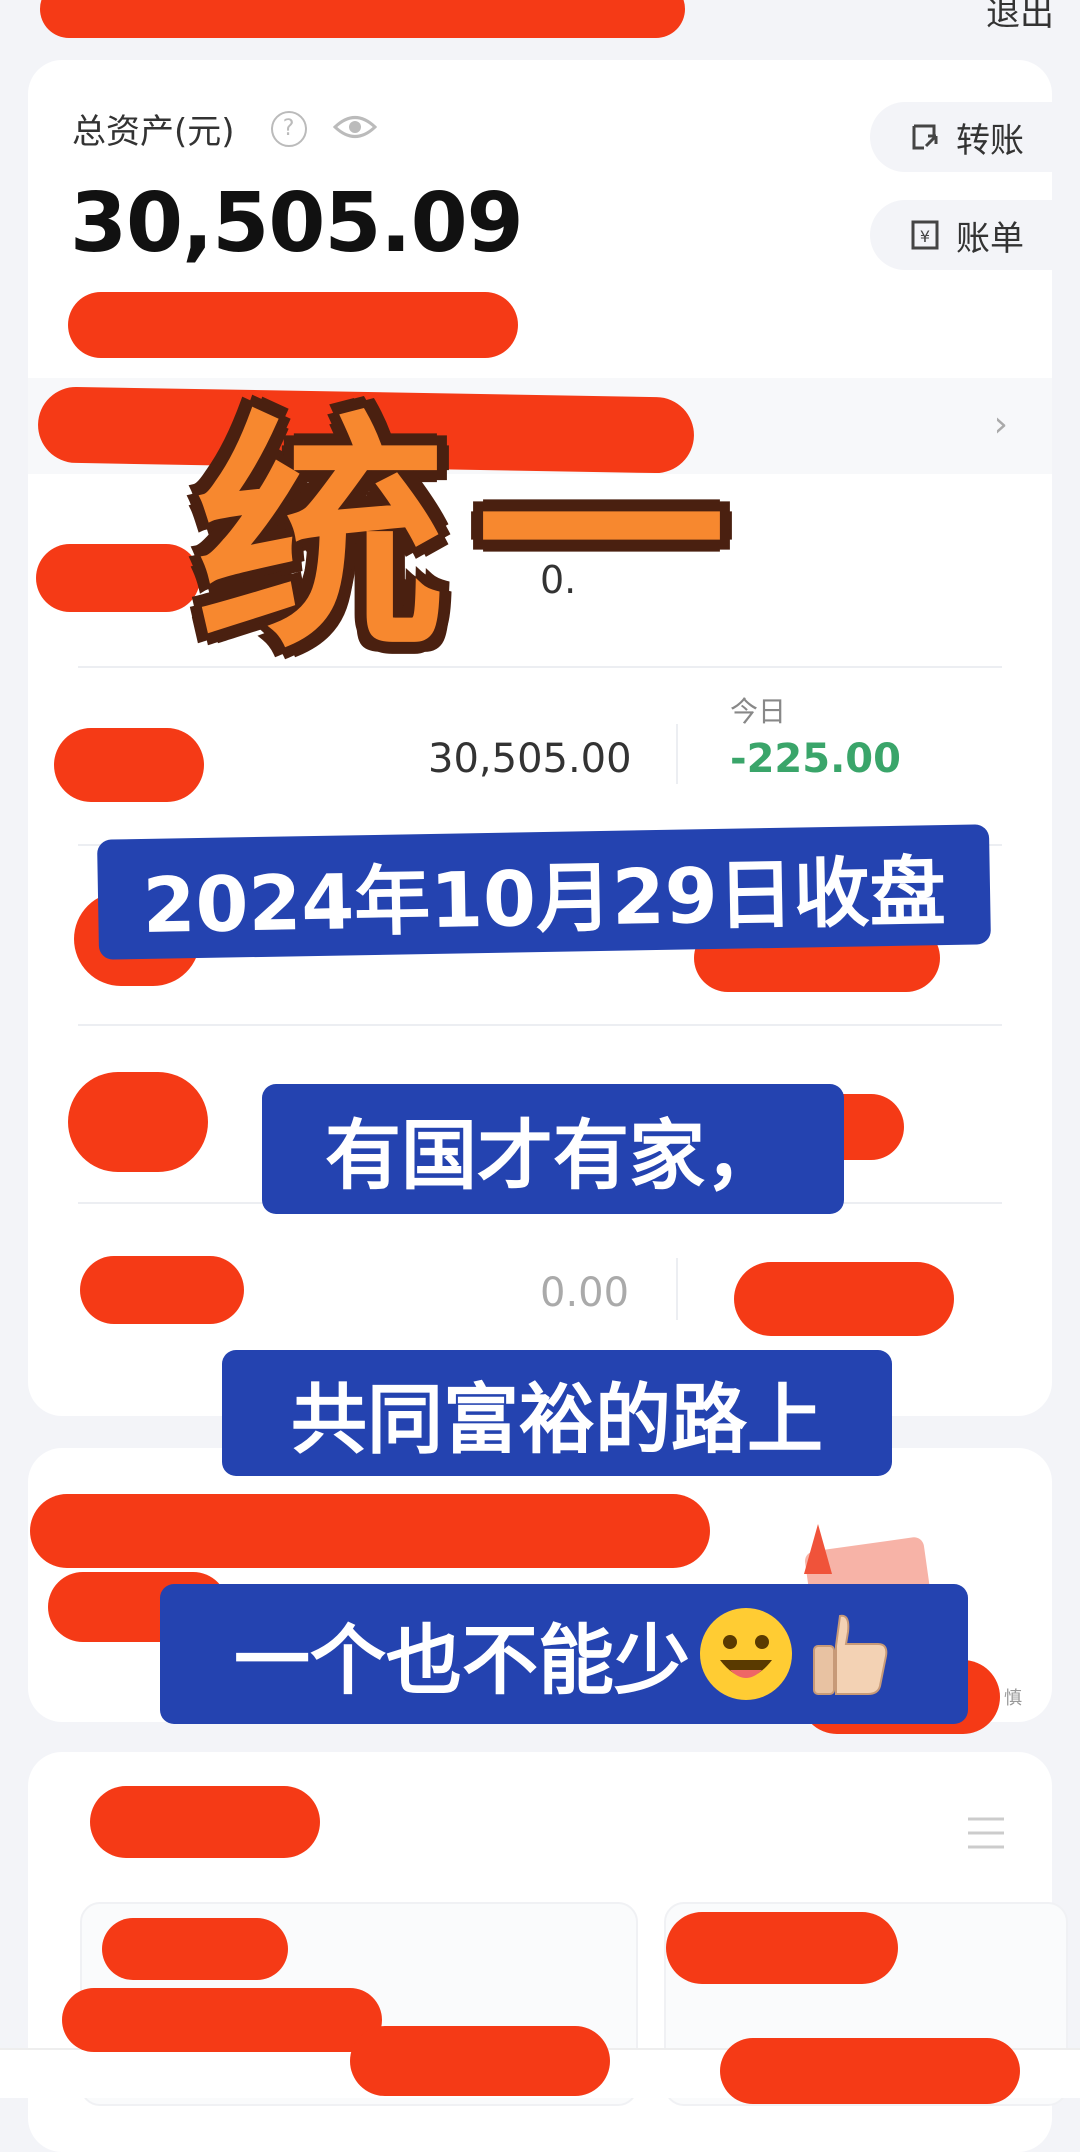 Image resolution: width=1080 pixels, height=2152 pixels. Describe the element at coordinates (990, 140) in the screenshot. I see `transfer-label: 转账` at that location.